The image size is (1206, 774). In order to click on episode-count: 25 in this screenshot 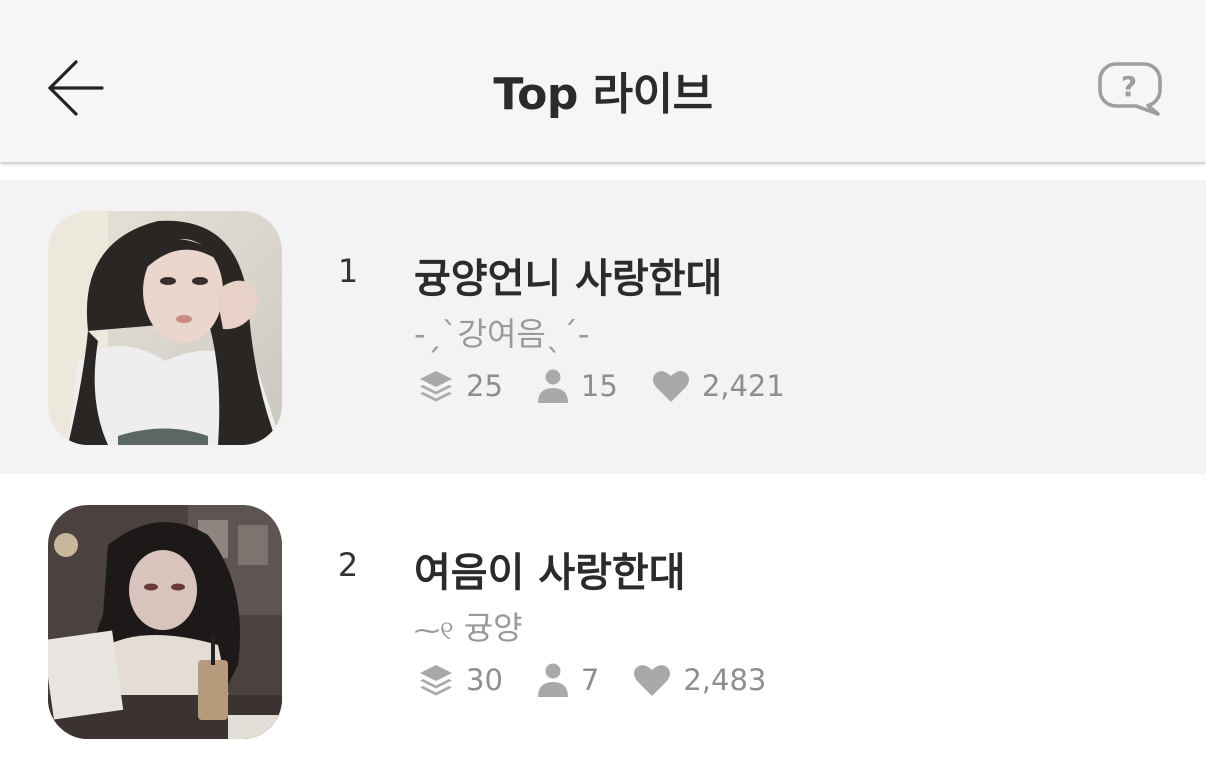, I will do `click(484, 386)`.